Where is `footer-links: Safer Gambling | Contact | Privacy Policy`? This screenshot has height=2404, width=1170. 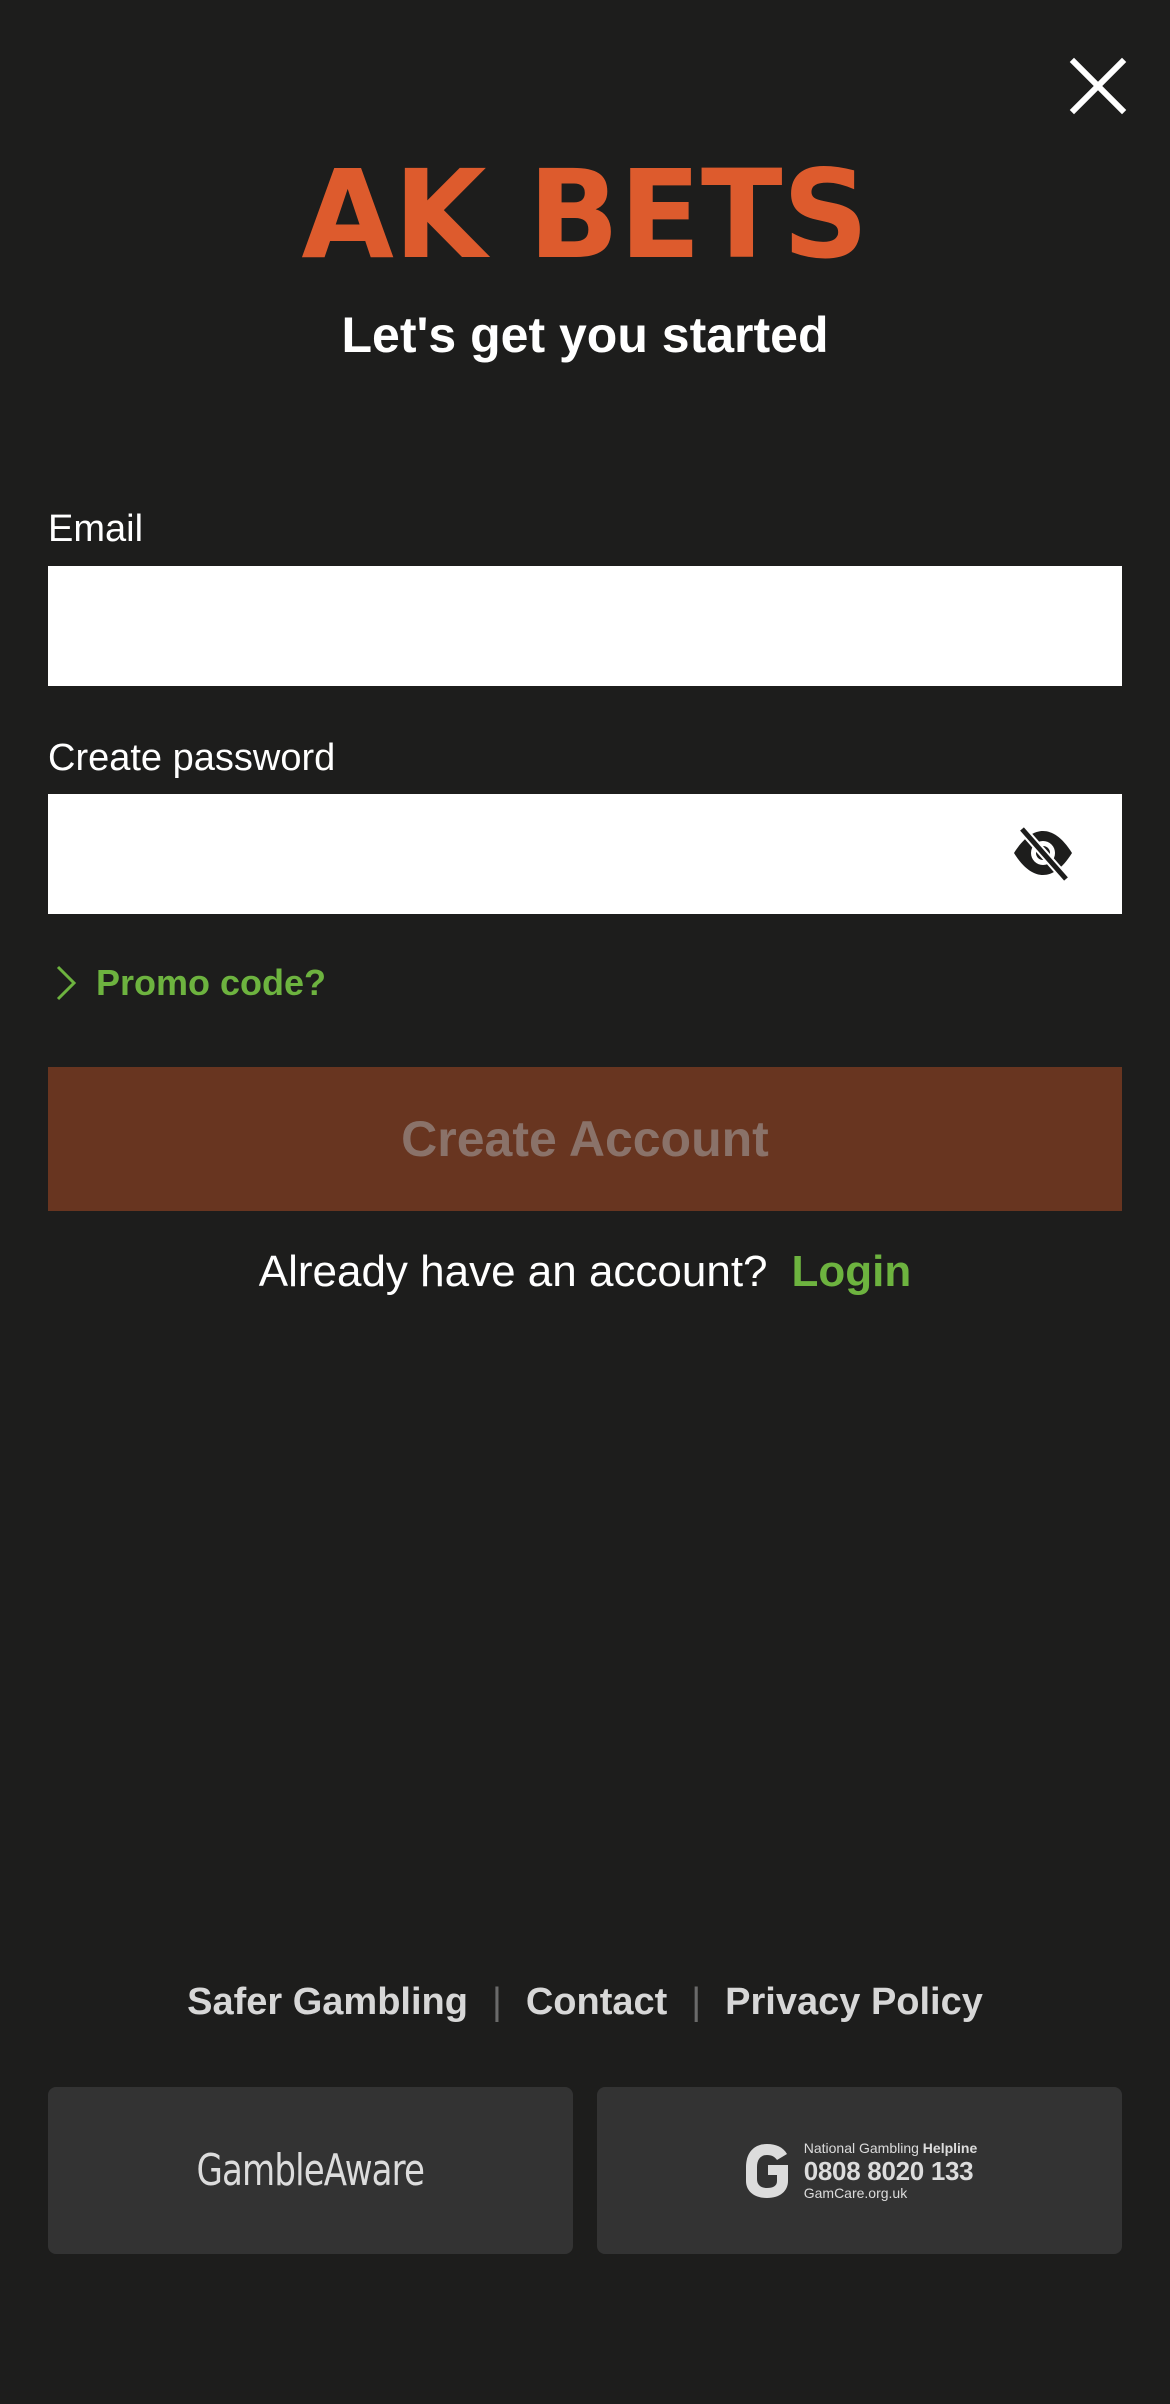 footer-links: Safer Gambling | Contact | Privacy Policy is located at coordinates (585, 2002).